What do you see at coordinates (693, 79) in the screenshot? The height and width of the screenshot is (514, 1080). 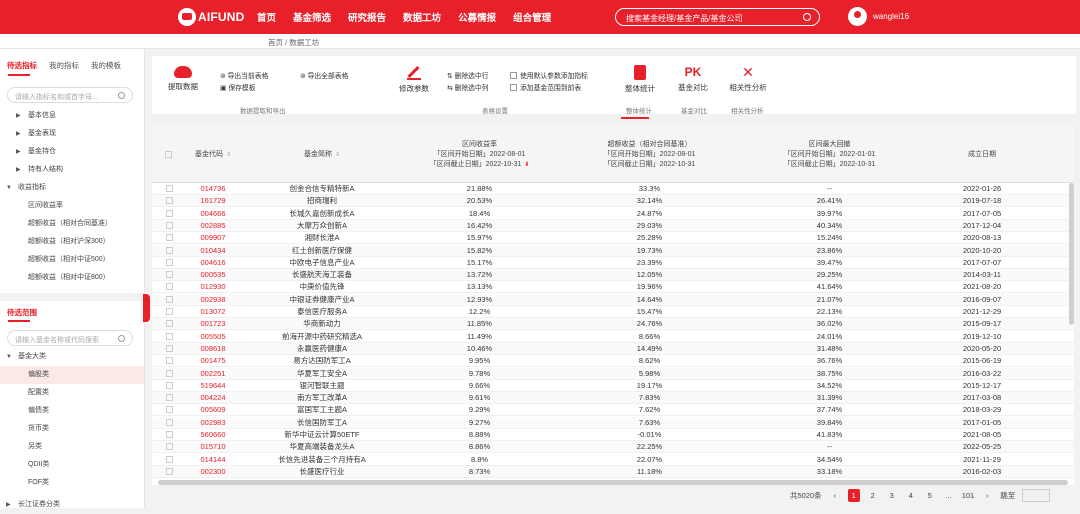 I see `fund-compare-button: PK 基金对比` at bounding box center [693, 79].